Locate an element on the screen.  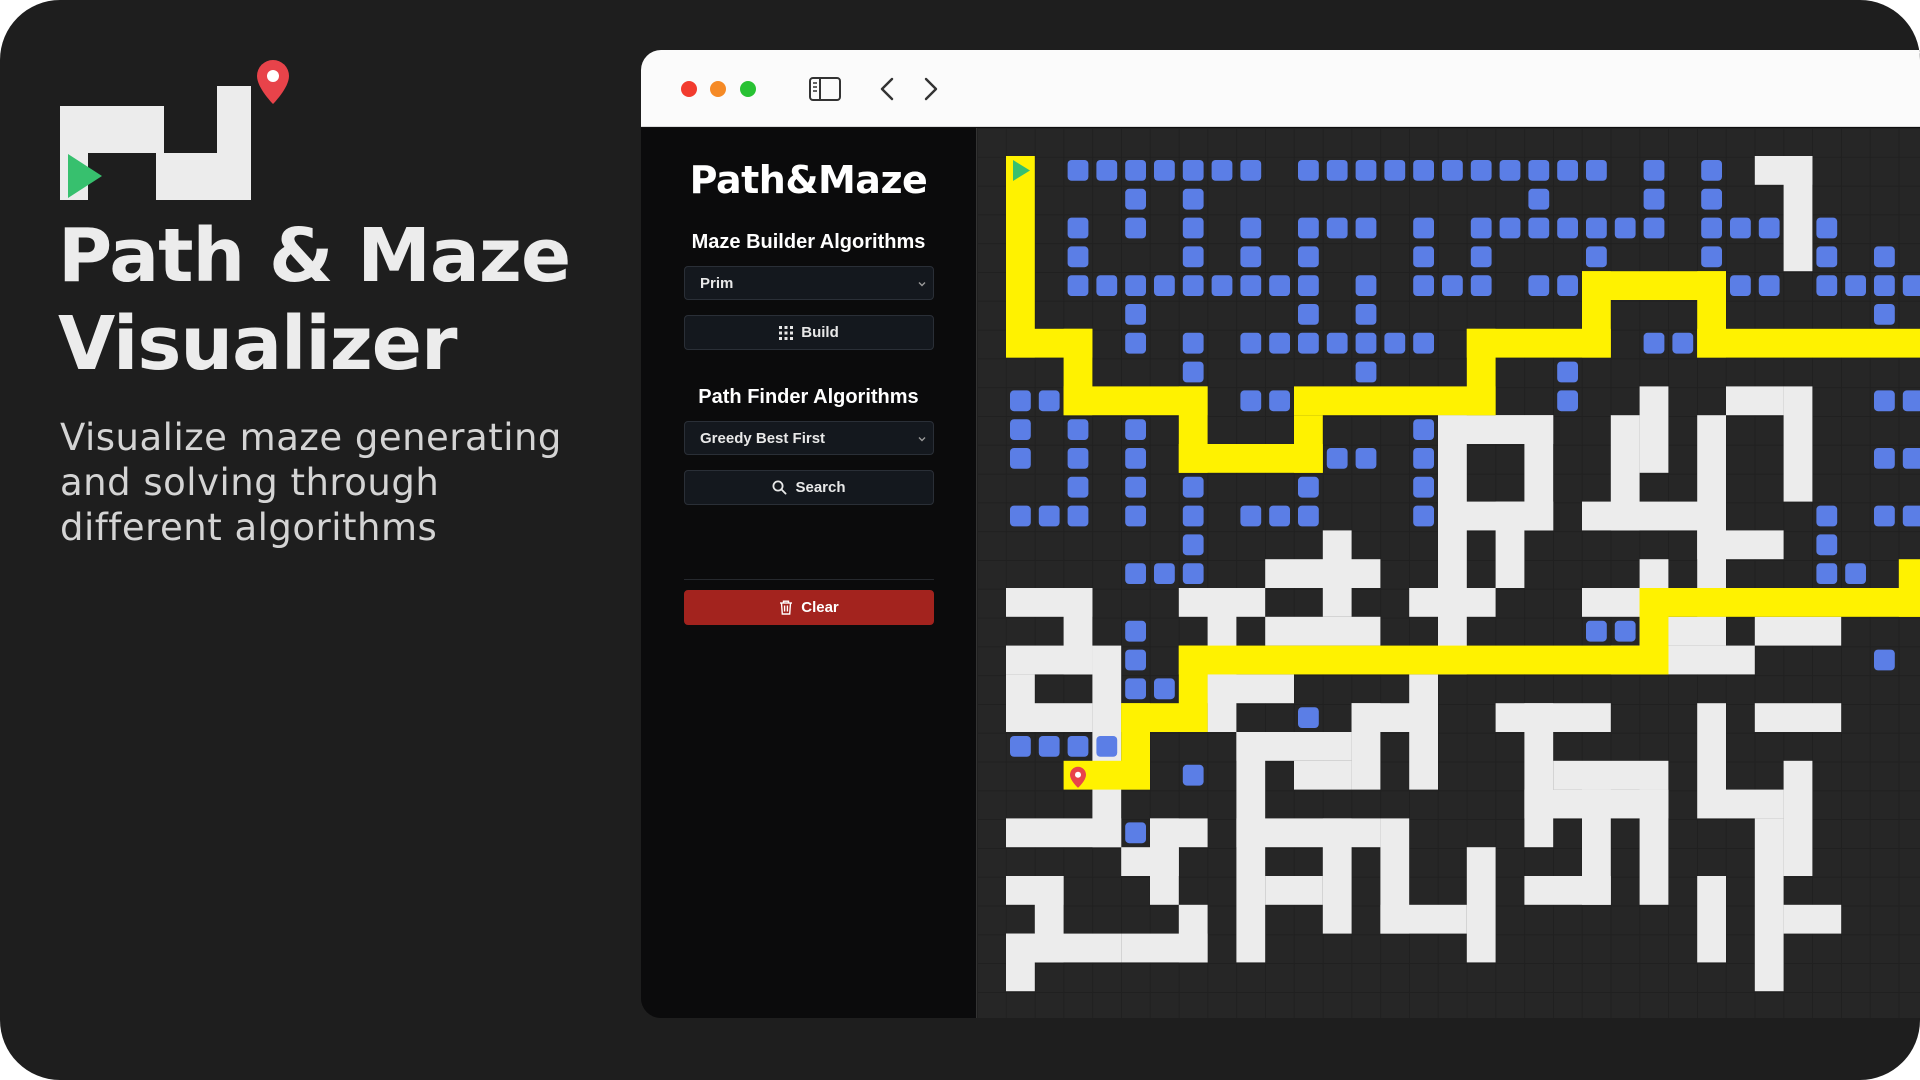
path-finder-select: Greedy Best First is located at coordinates (809, 438).